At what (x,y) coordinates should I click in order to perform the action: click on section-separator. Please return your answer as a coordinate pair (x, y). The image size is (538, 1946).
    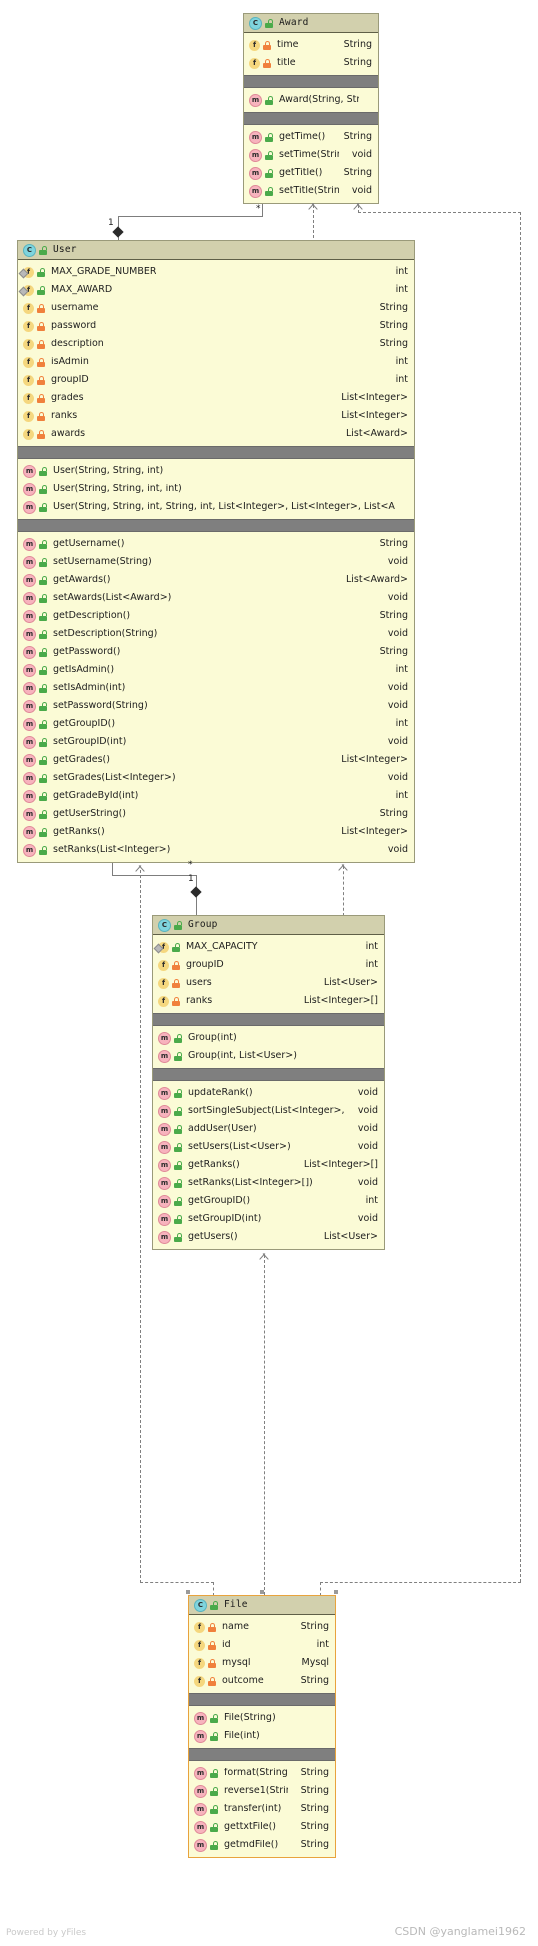
    Looking at the image, I should click on (311, 118).